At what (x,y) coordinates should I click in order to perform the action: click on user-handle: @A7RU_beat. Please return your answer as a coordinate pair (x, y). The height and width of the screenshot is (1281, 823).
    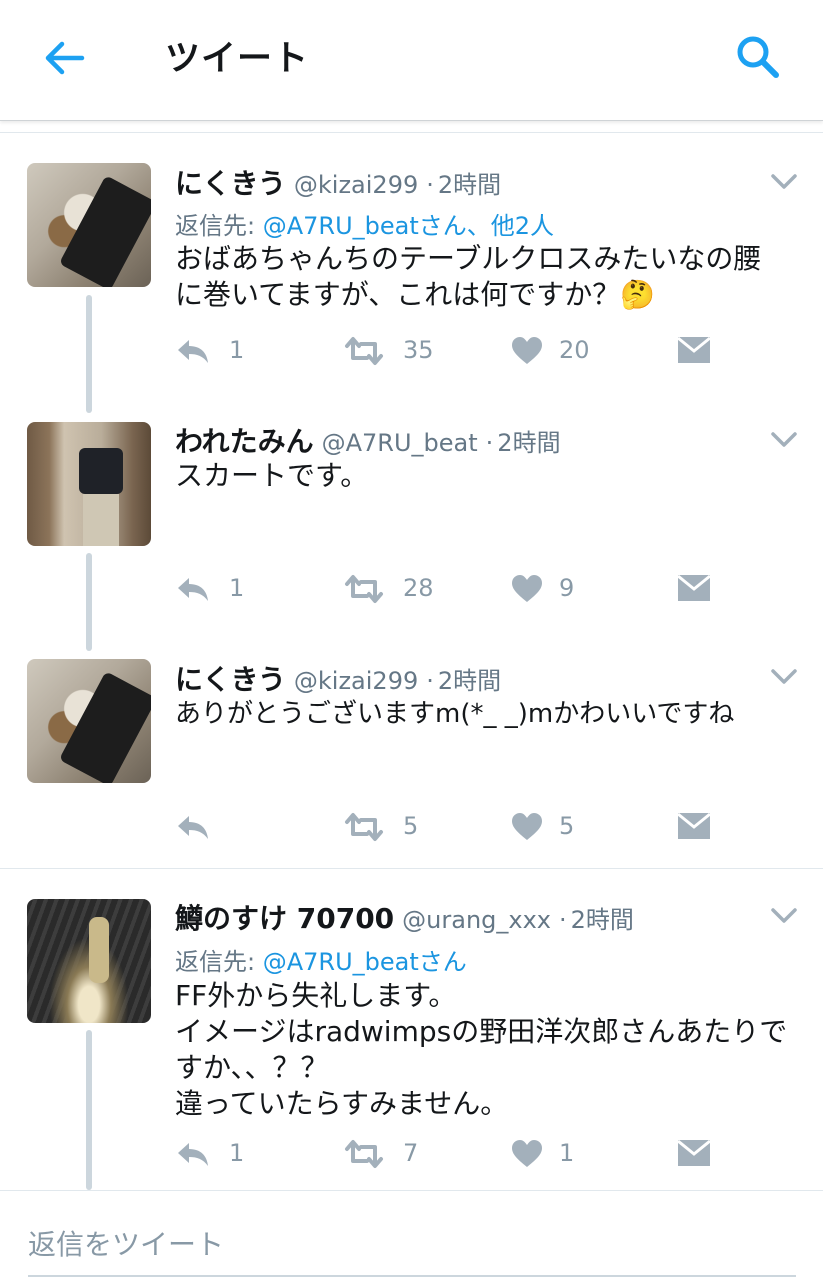
    Looking at the image, I should click on (400, 443).